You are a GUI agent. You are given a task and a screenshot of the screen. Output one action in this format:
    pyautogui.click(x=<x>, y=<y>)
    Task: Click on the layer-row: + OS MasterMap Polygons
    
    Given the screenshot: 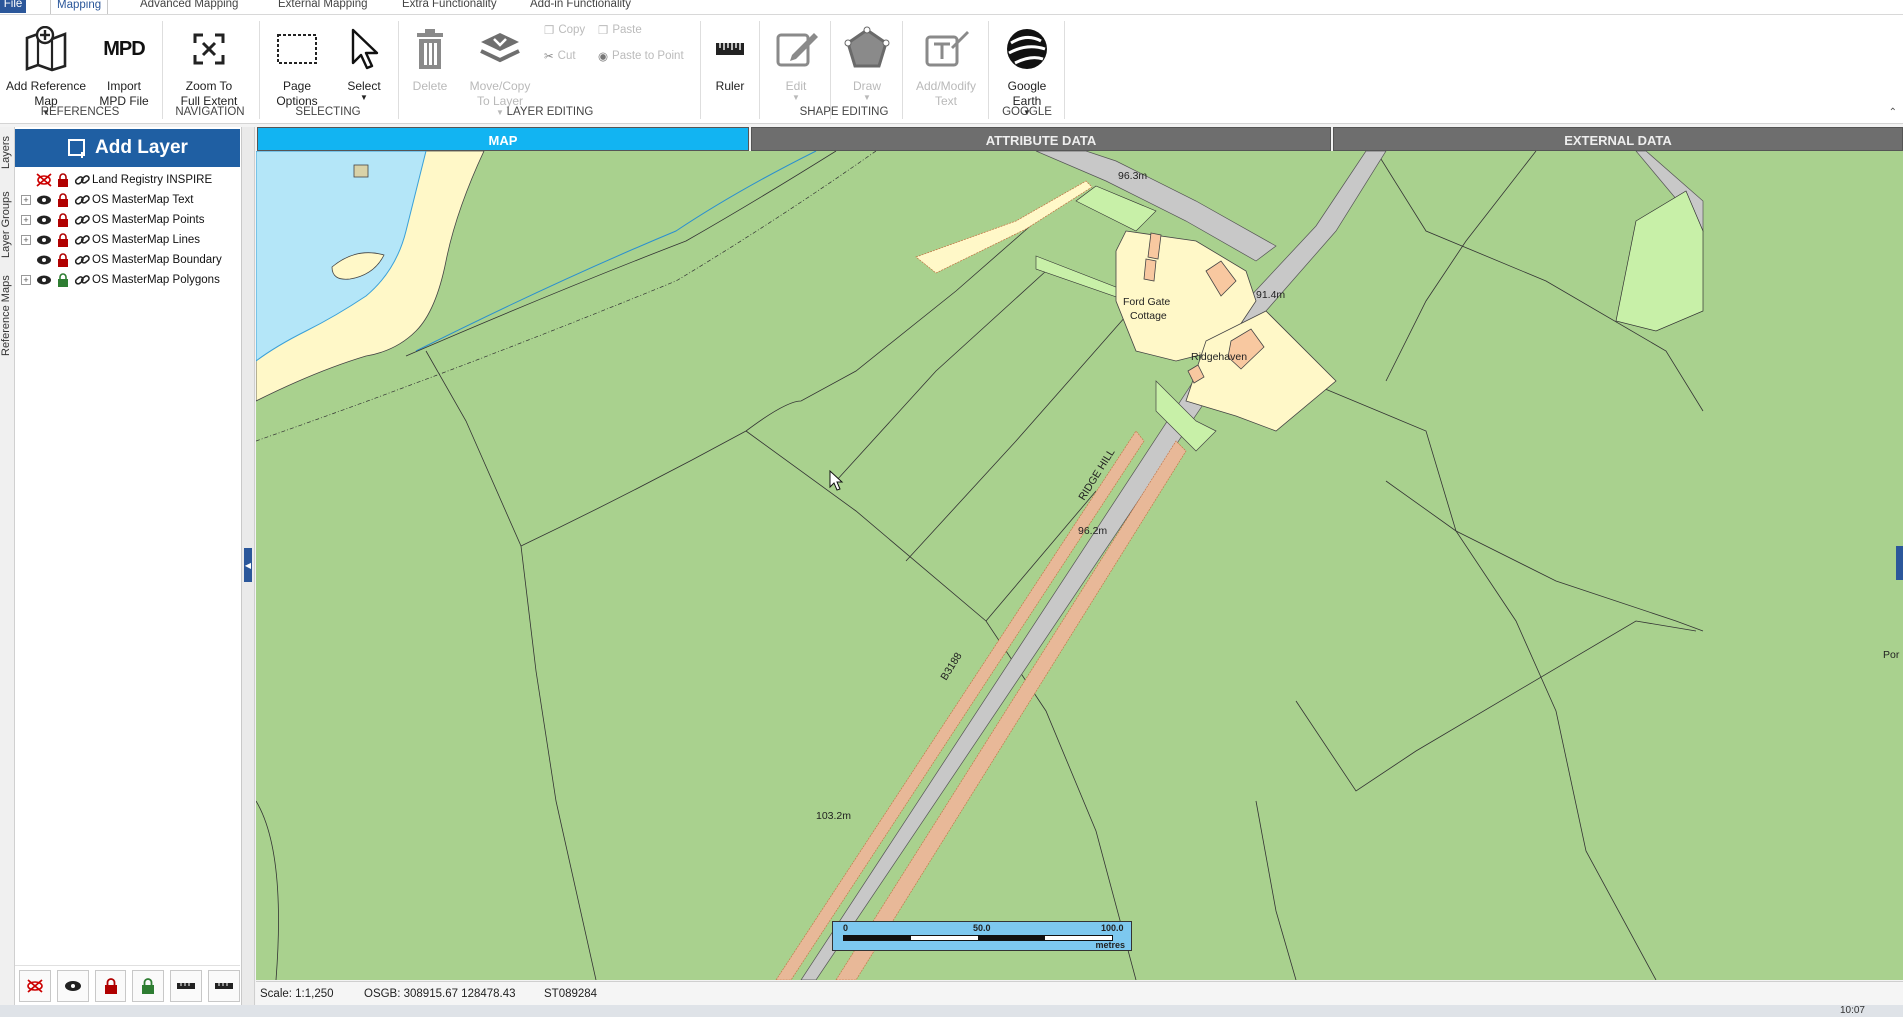 What is the action you would take?
    pyautogui.click(x=120, y=280)
    